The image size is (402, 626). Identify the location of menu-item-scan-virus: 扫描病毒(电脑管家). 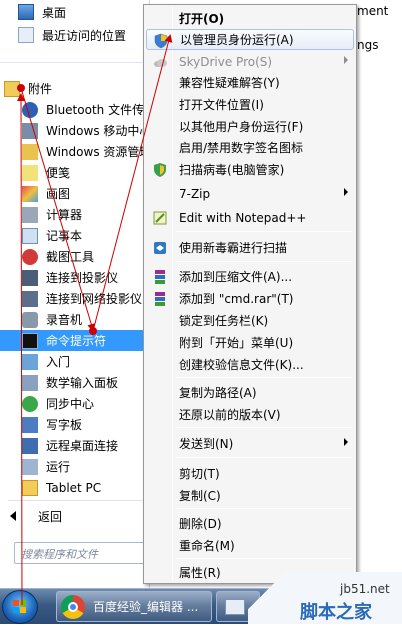
(250, 169).